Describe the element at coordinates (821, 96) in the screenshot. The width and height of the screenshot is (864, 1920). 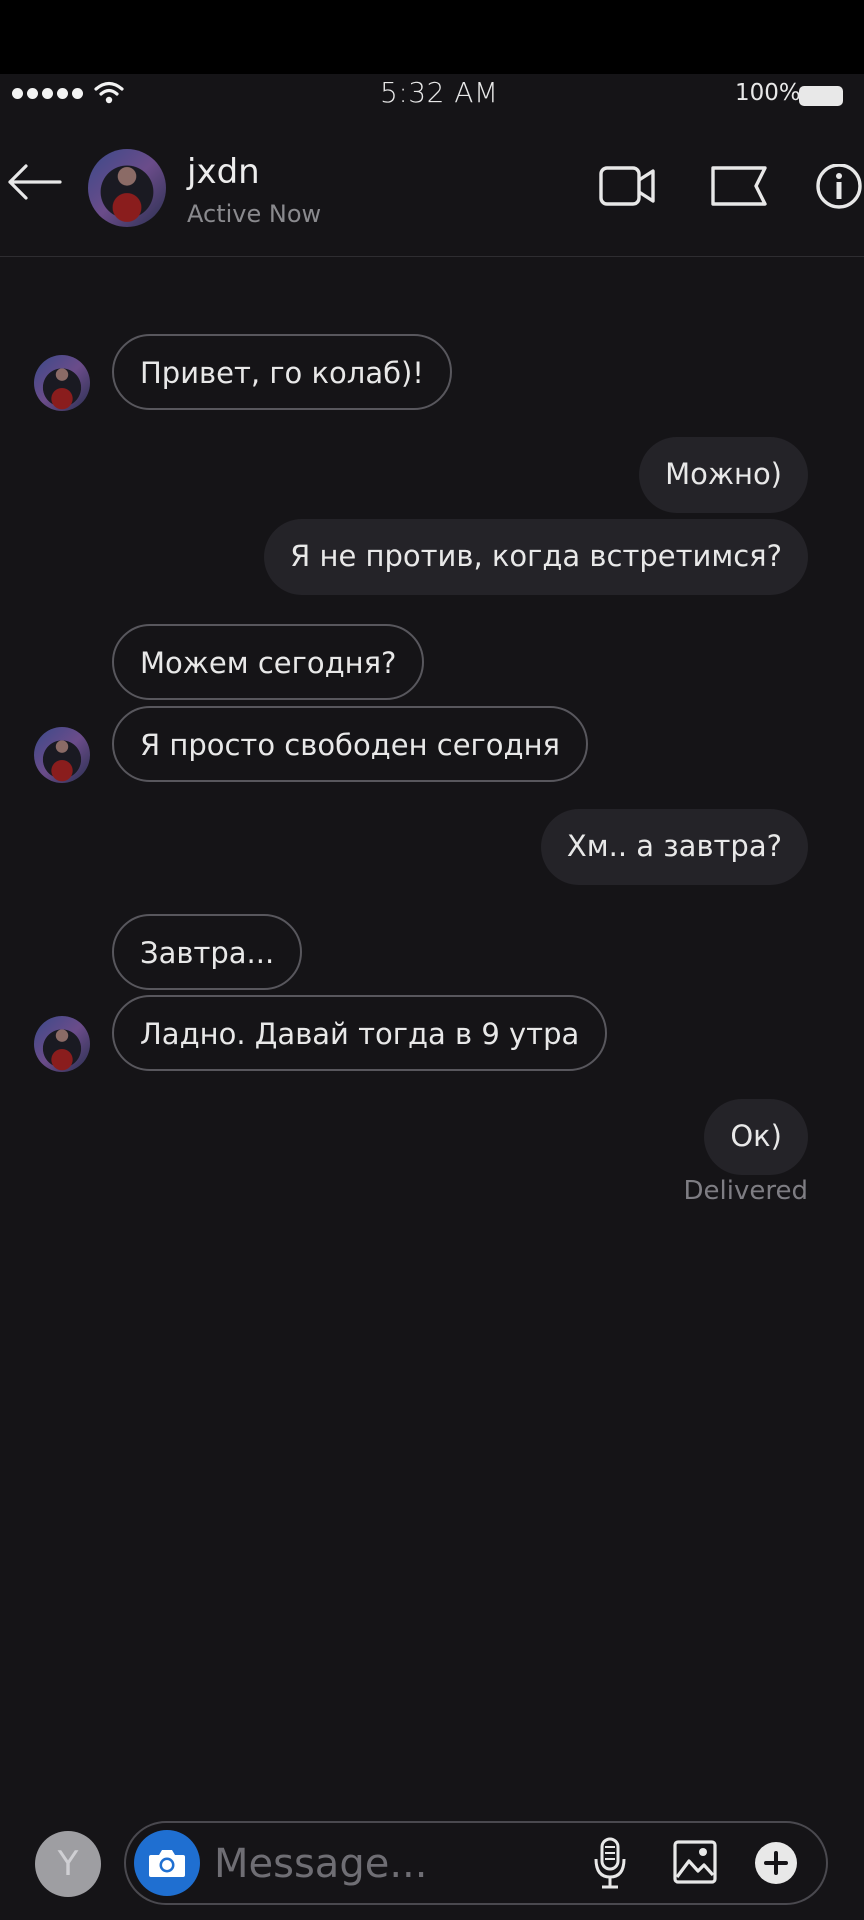
I see `battery-icon` at that location.